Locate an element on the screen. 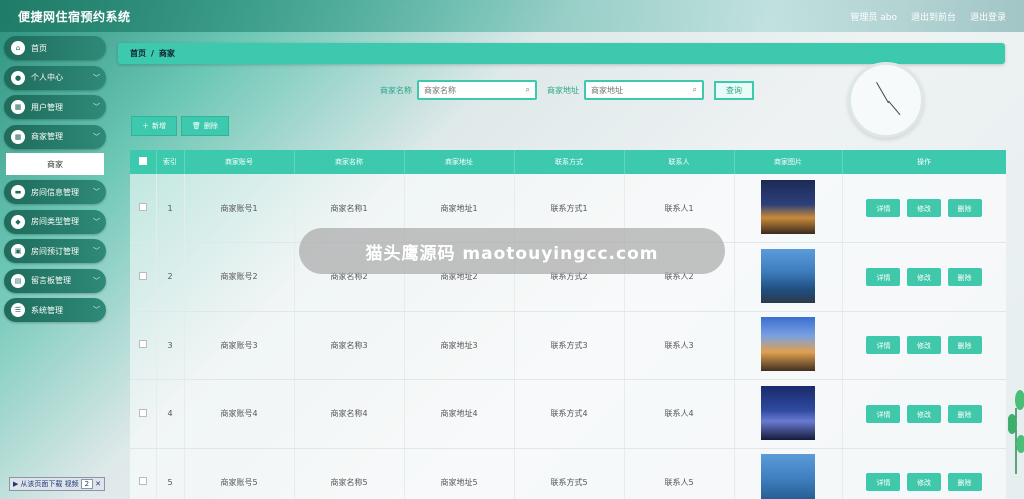 The image size is (1024, 499). app-title: 便捷网住宿预约系统 is located at coordinates (74, 16).